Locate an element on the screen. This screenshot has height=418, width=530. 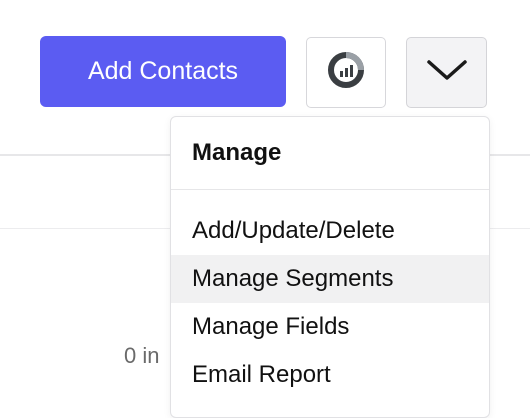
add-contacts-label: Add Contacts is located at coordinates (163, 71).